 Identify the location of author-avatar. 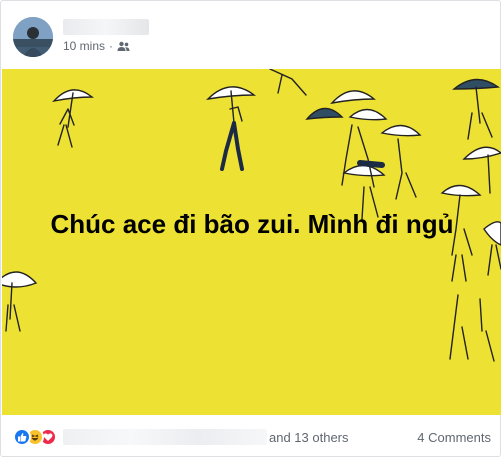
(33, 37).